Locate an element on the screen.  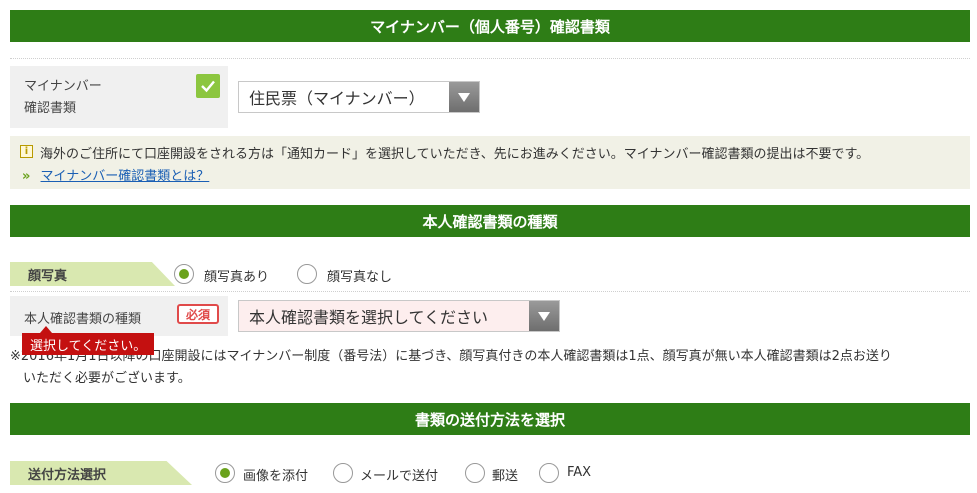
mynumber-doc-label-line1: マイナンバー is located at coordinates (63, 86).